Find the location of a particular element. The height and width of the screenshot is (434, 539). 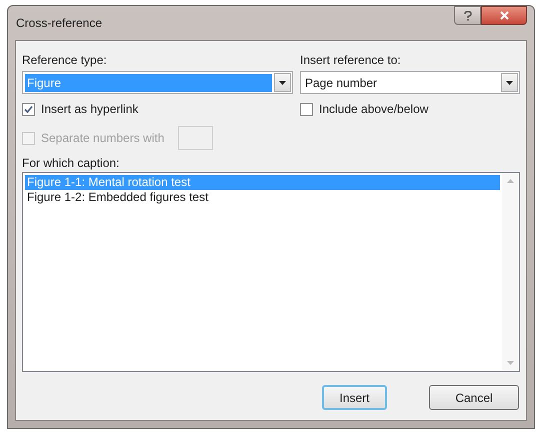

dropdown-value: Page number is located at coordinates (341, 83).